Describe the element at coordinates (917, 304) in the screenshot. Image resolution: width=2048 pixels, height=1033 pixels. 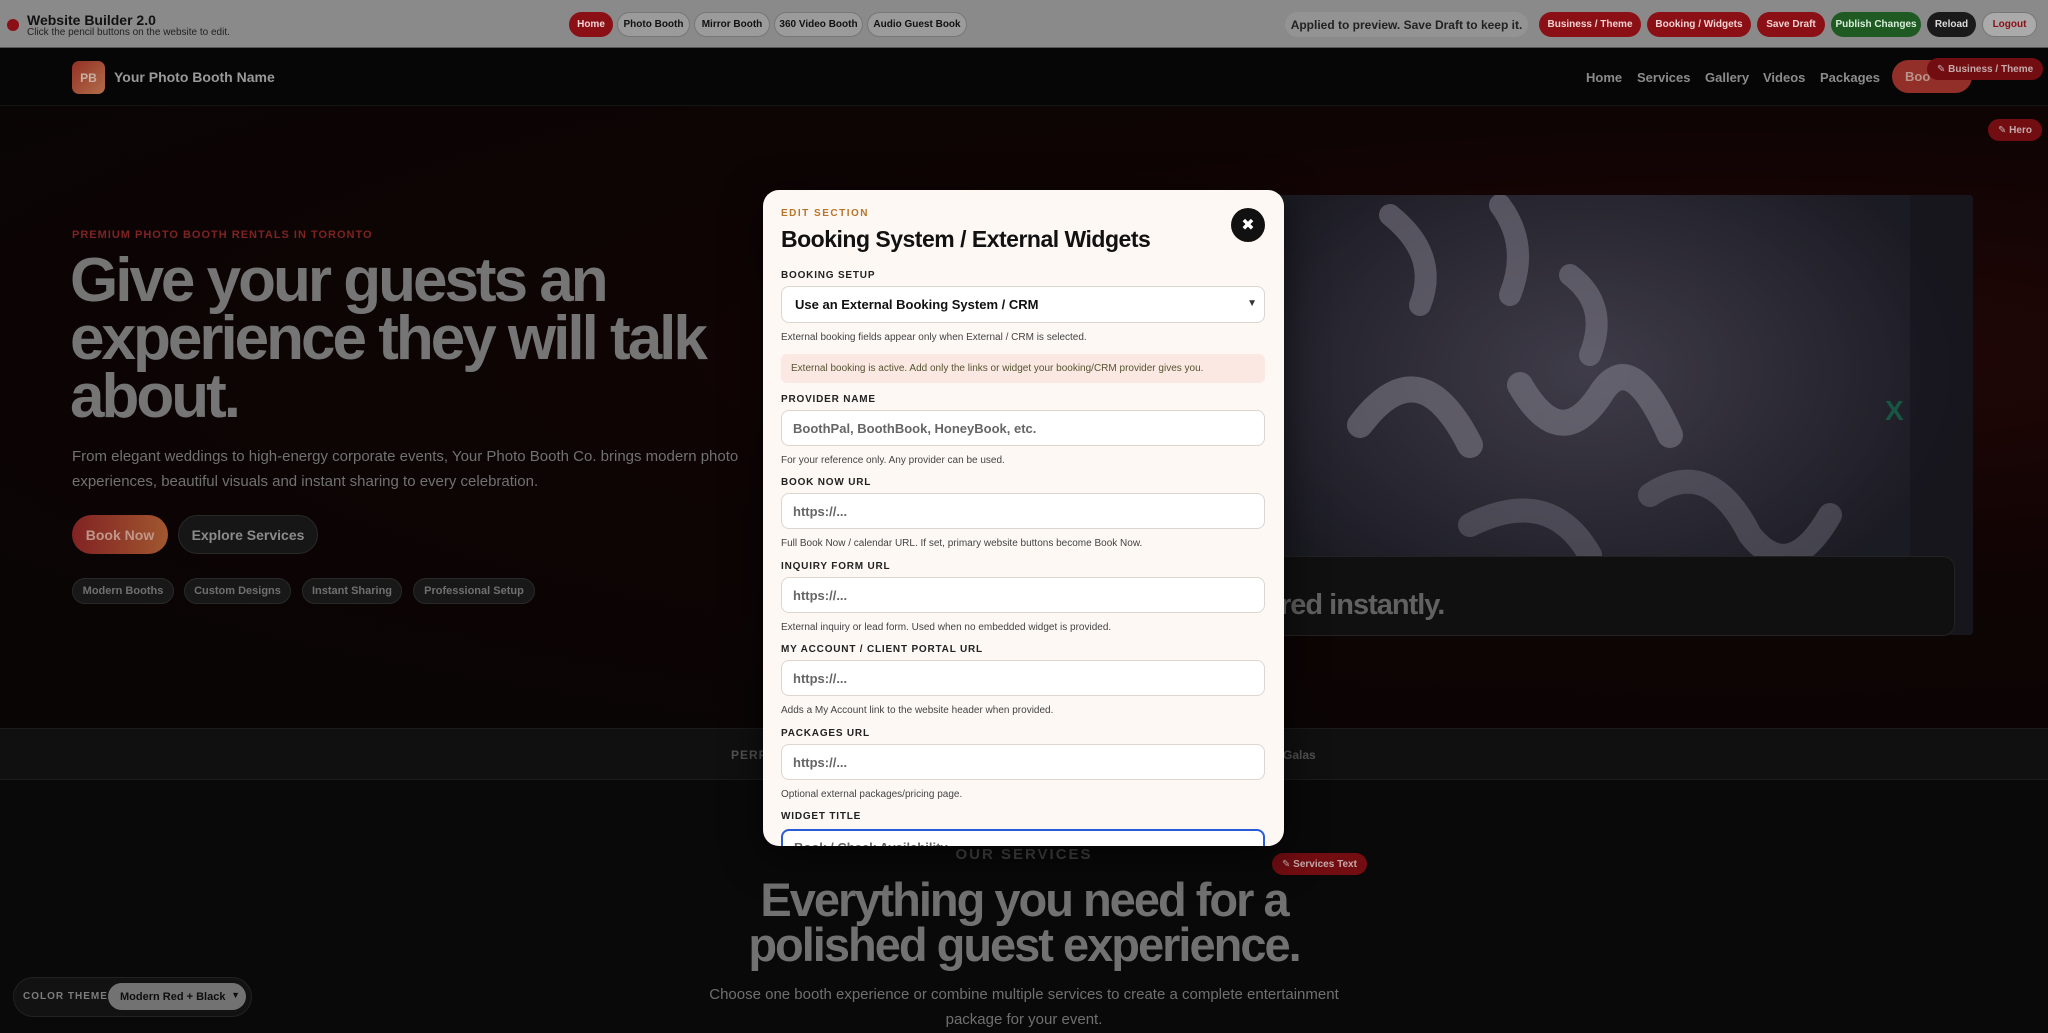
I see `booking-setup-value: Use an External Booking System / CRM` at that location.